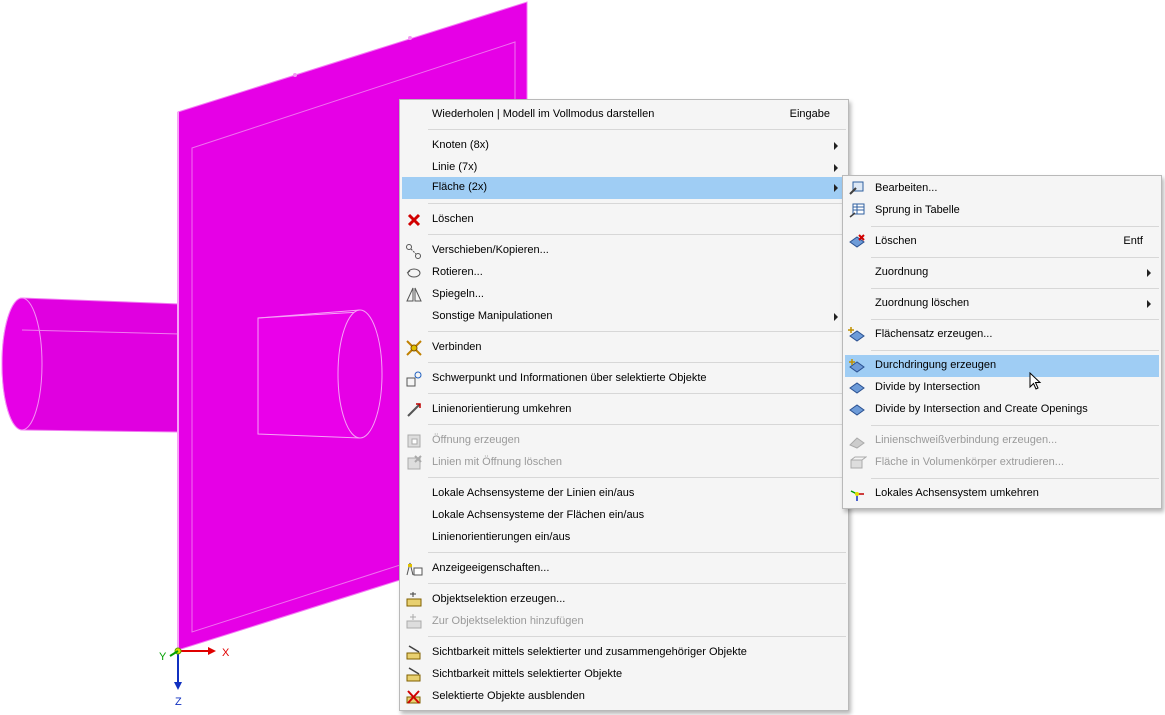 This screenshot has width=1165, height=715. What do you see at coordinates (1002, 273) in the screenshot?
I see `submenu-item-zuordnung: Zuordnung` at bounding box center [1002, 273].